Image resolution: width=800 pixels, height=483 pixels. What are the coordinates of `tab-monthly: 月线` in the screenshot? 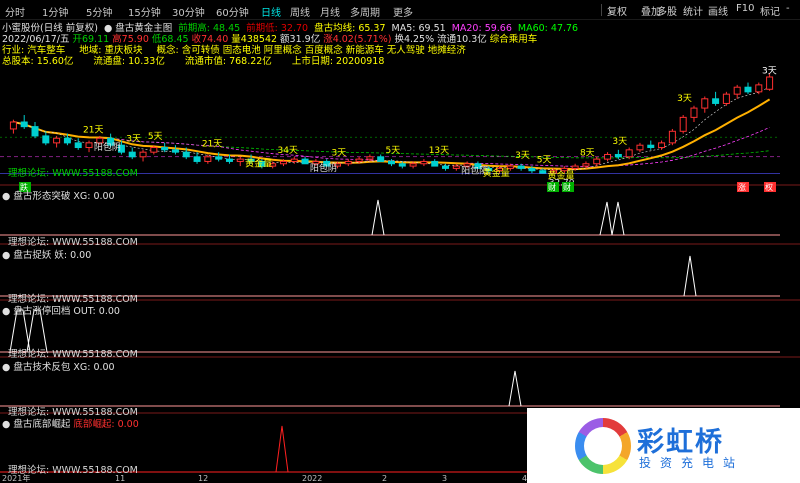 It's located at (330, 11).